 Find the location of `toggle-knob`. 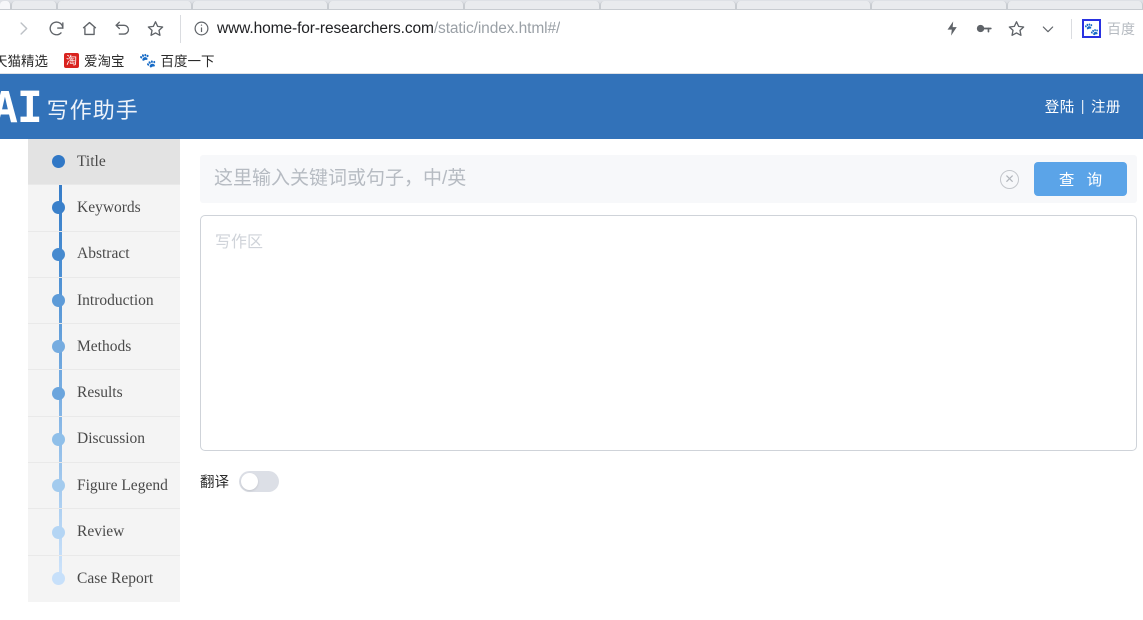

toggle-knob is located at coordinates (249, 481).